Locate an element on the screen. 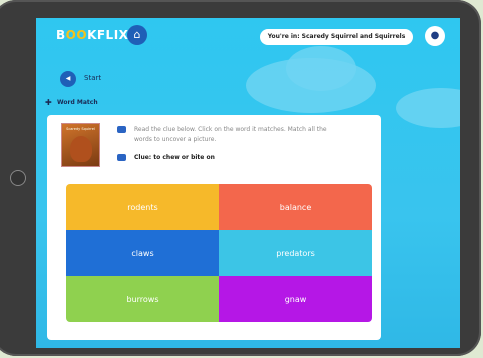 The image size is (483, 358). clue-text: Clue: to chew or bite on is located at coordinates (174, 157).